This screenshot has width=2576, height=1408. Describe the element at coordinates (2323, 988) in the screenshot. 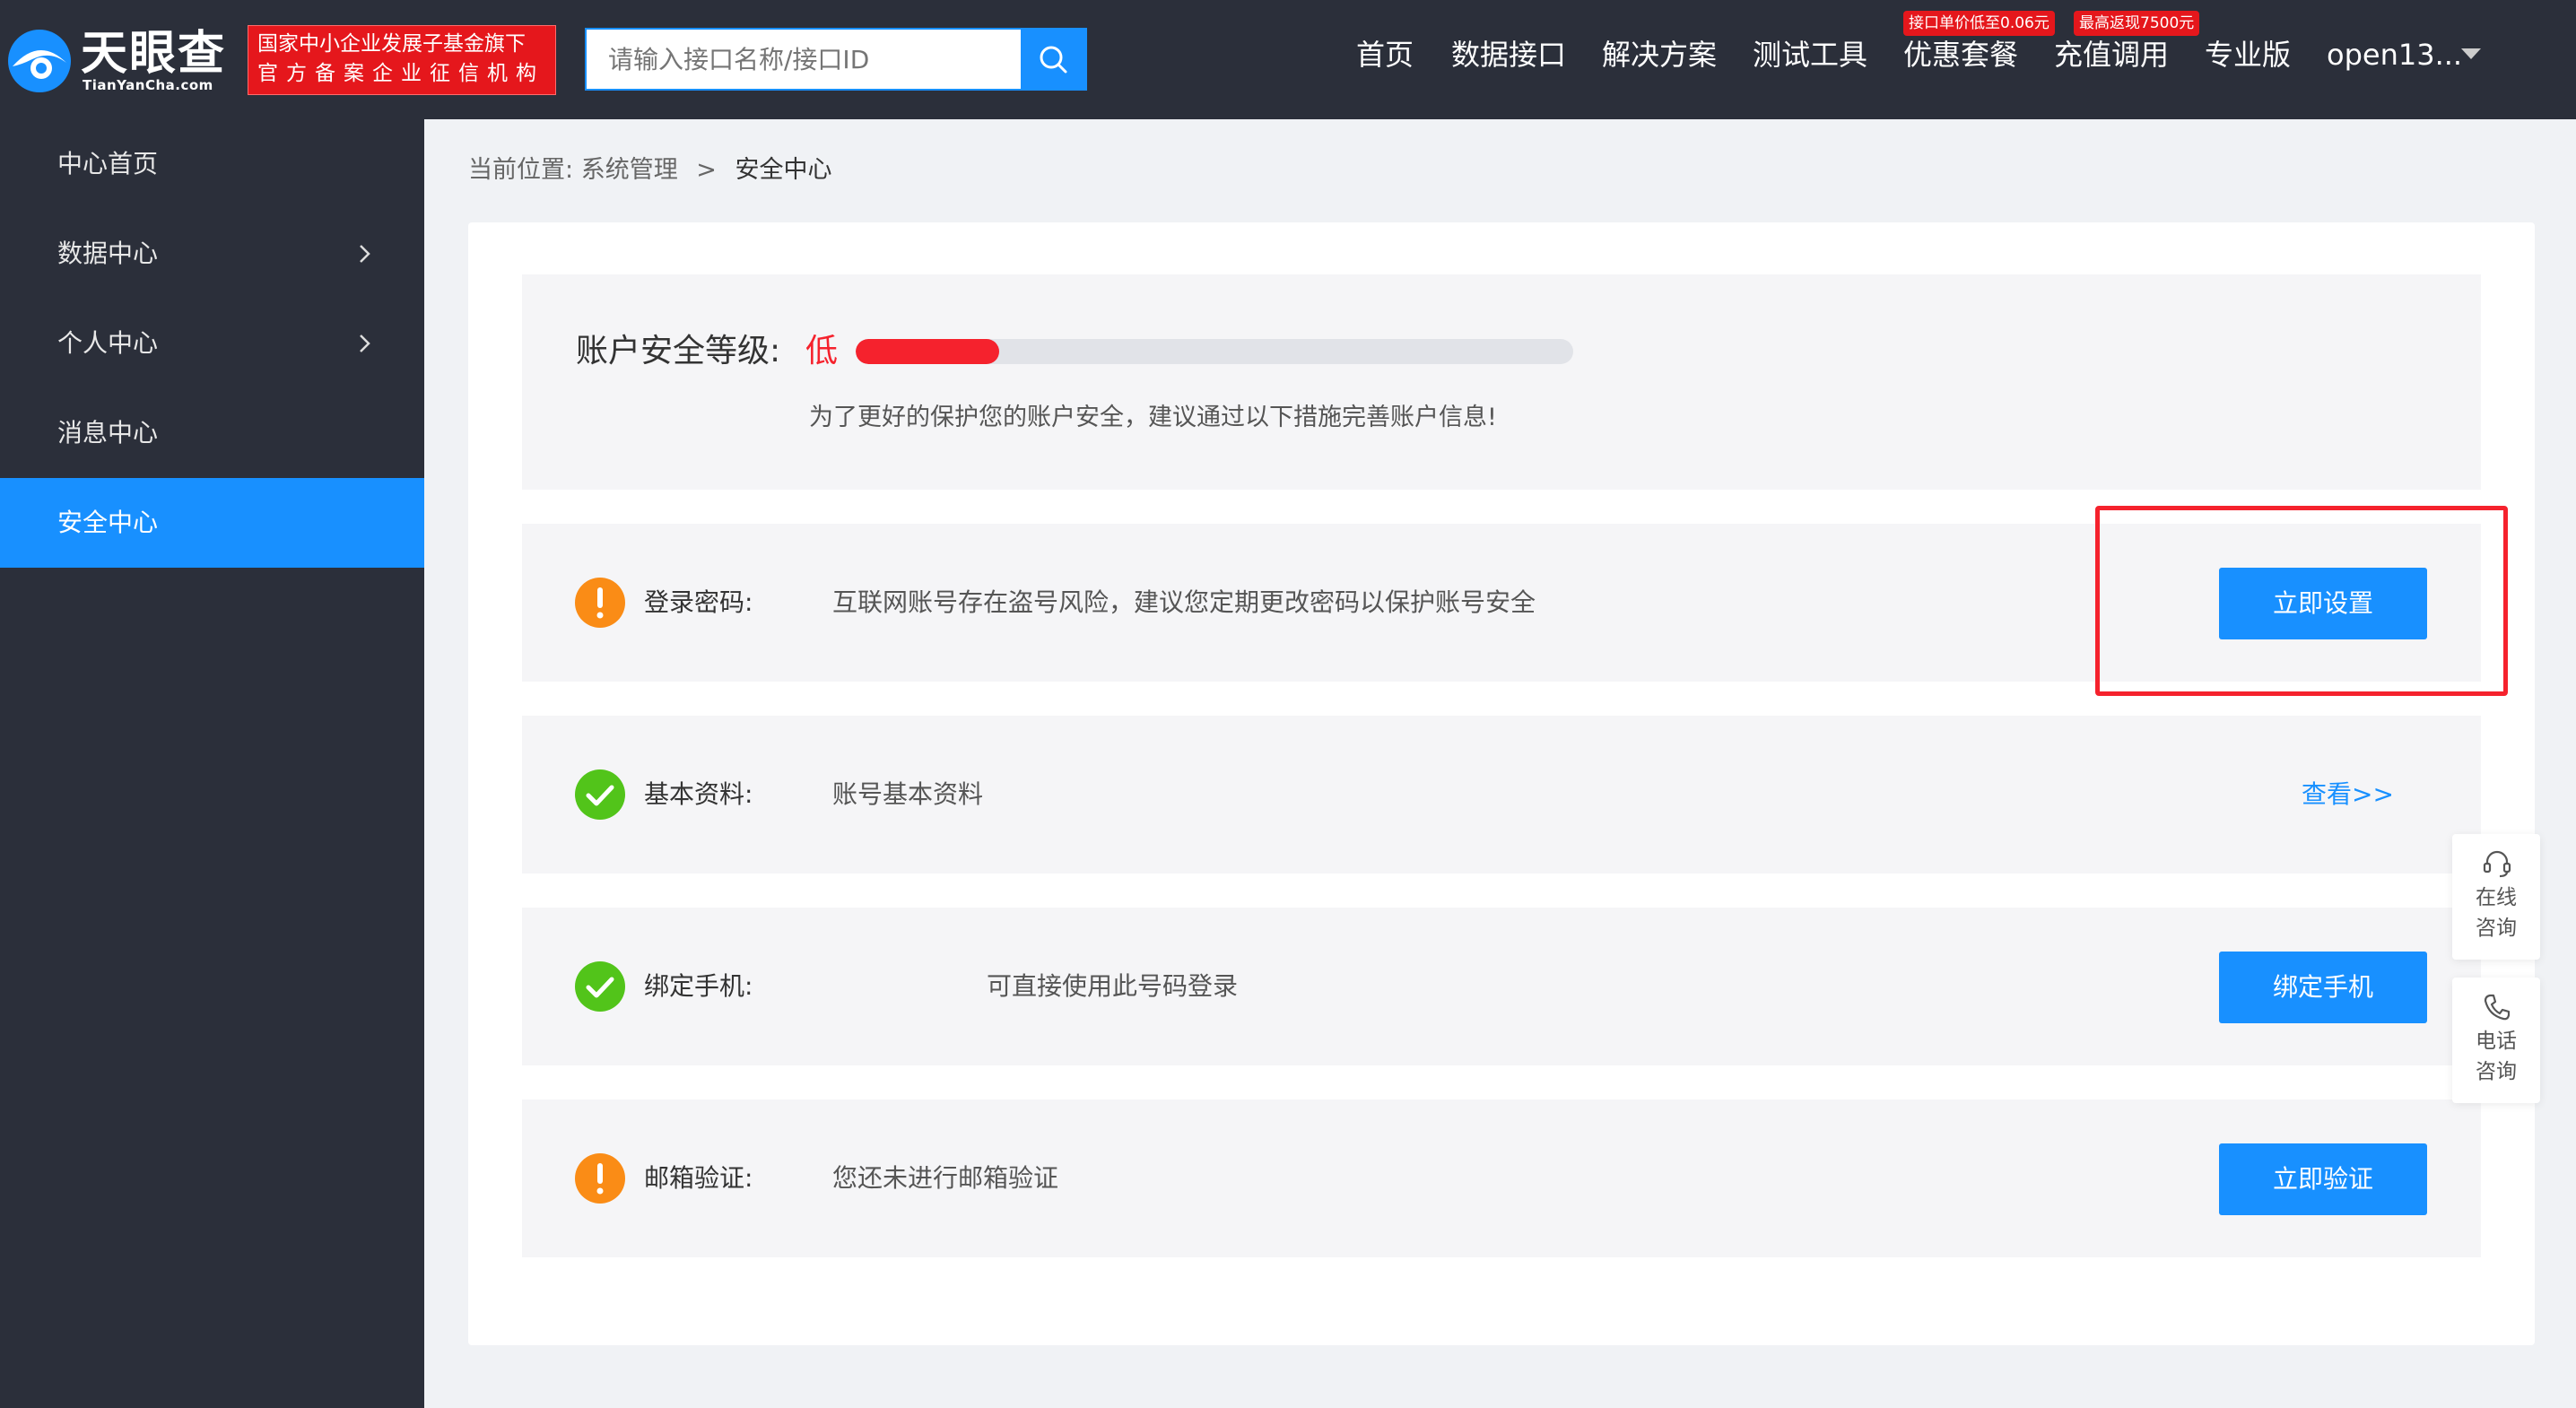

I see `bind-phone-button: 绑定手机` at that location.